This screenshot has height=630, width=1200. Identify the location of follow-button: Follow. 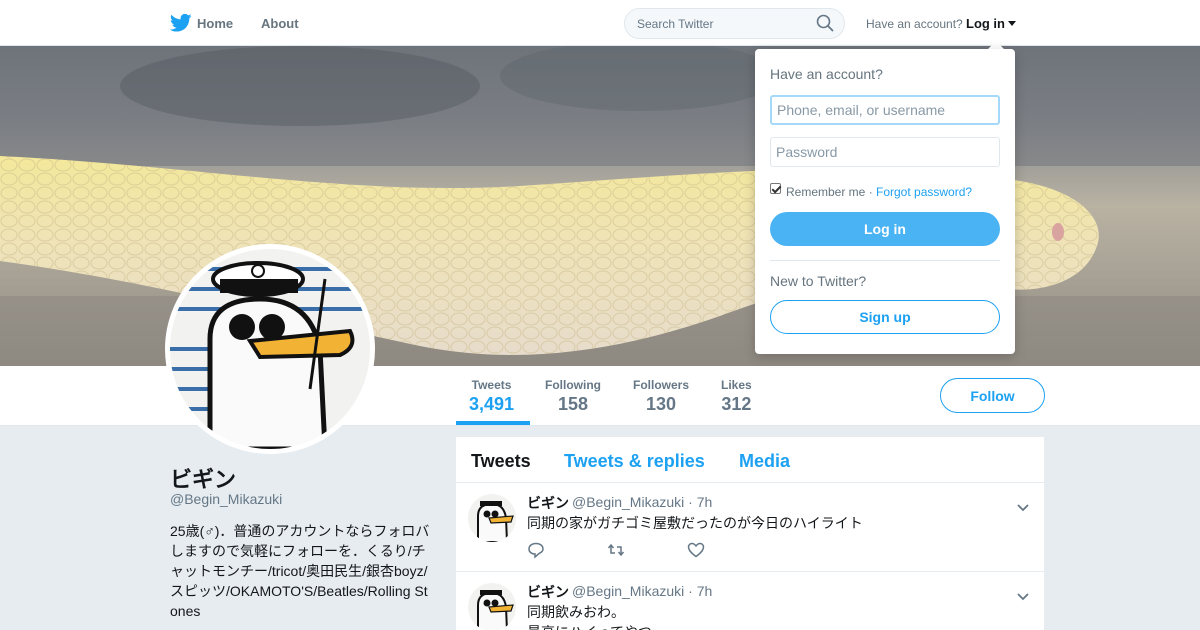
(992, 395).